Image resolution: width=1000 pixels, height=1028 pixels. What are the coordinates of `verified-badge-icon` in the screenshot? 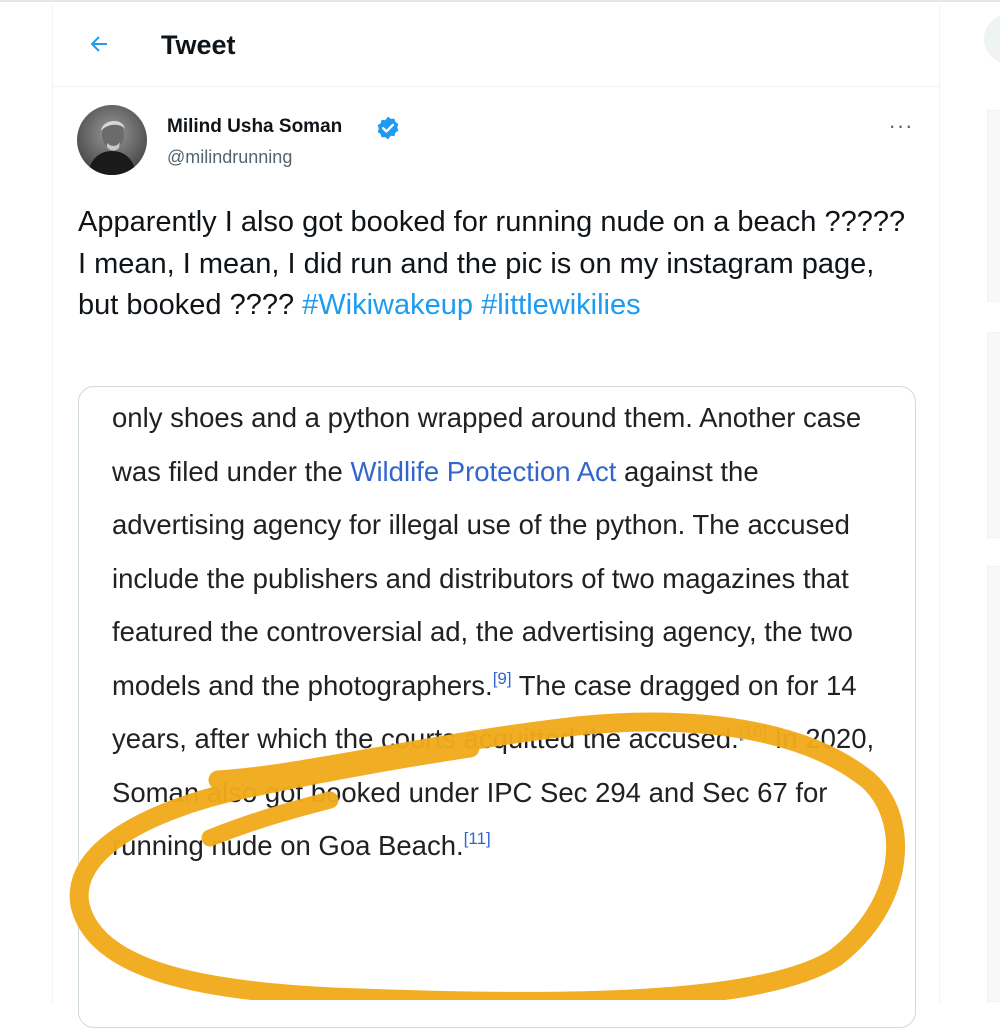 It's located at (388, 128).